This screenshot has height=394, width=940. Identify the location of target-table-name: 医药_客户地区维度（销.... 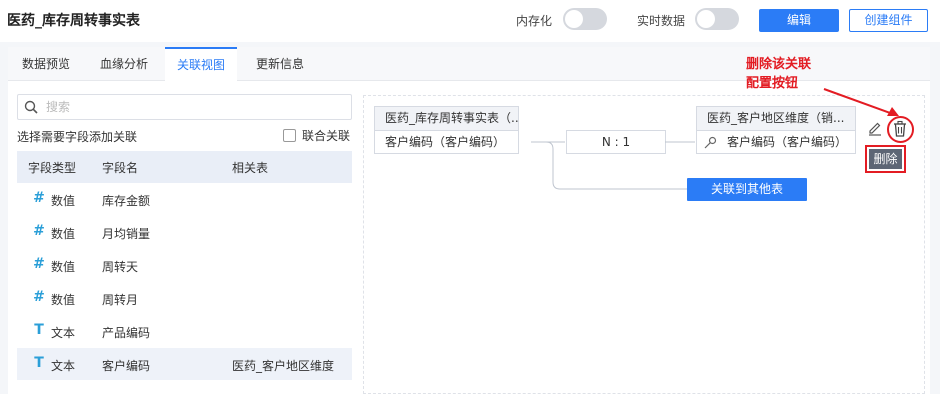
(776, 119).